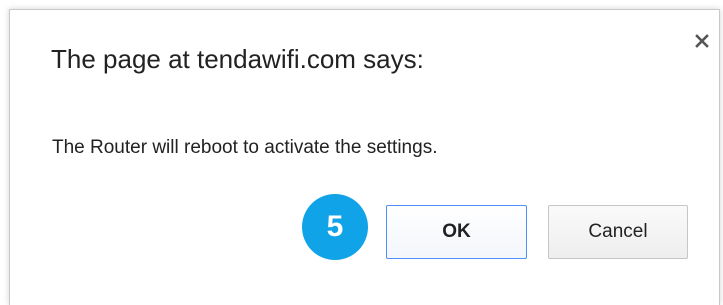 The height and width of the screenshot is (305, 723). What do you see at coordinates (335, 227) in the screenshot?
I see `step-number-badge: 5` at bounding box center [335, 227].